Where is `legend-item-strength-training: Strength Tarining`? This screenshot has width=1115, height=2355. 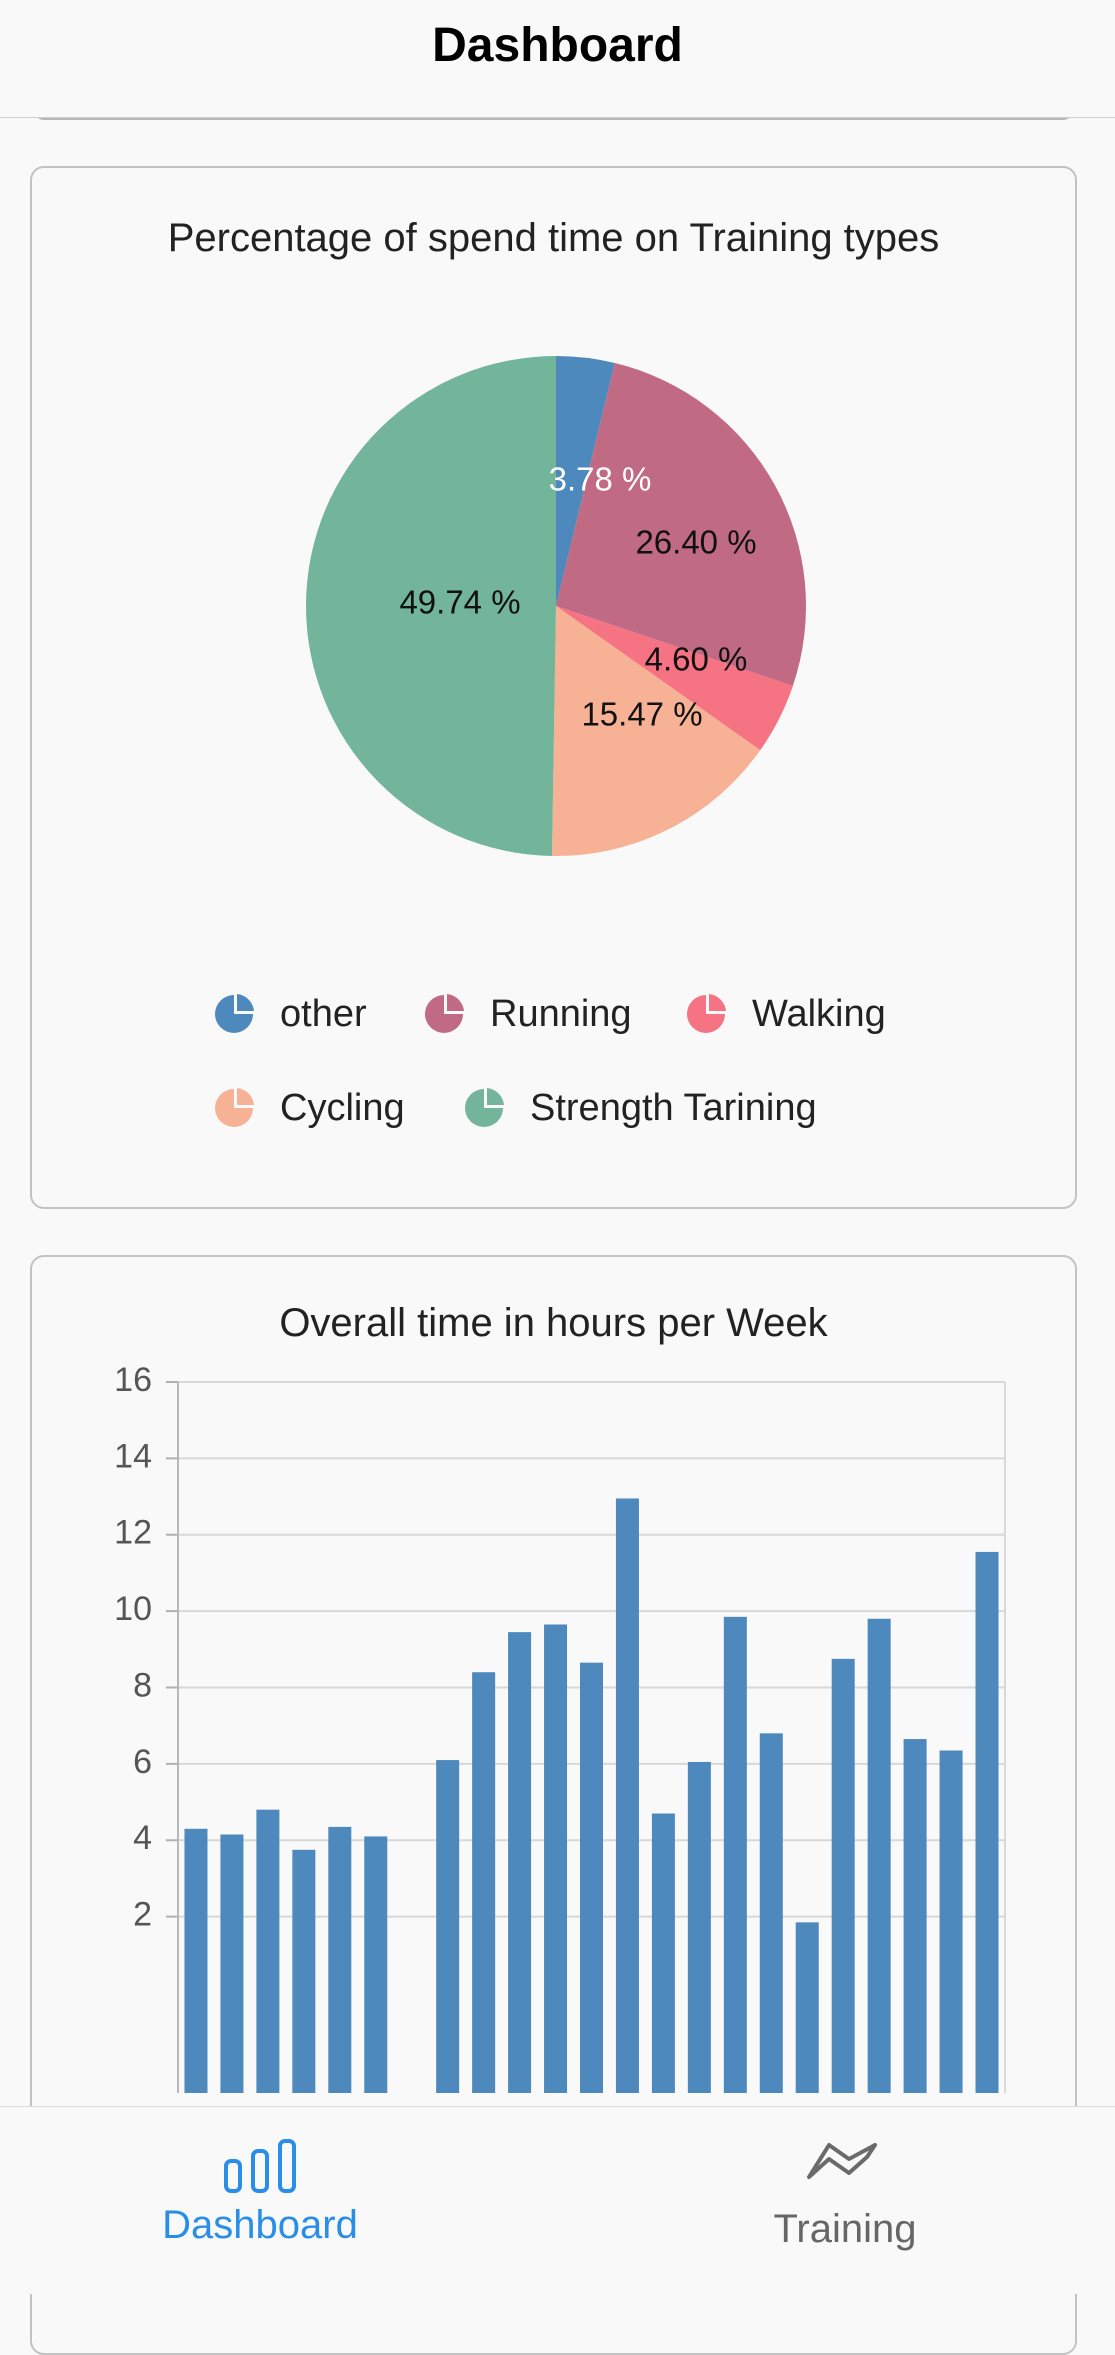
legend-item-strength-training: Strength Tarining is located at coordinates (639, 1108).